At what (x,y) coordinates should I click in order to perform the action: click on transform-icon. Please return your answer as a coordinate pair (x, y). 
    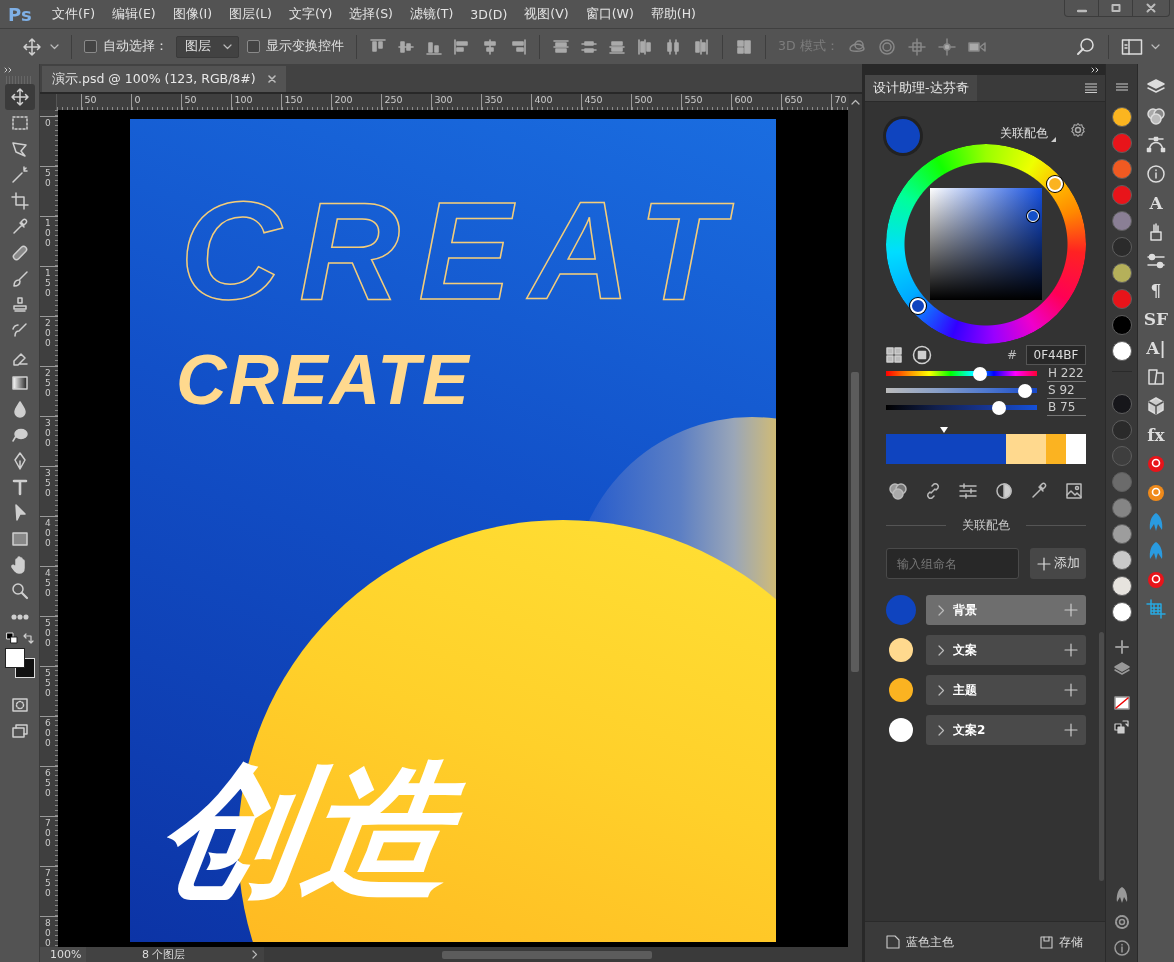
    Looking at the image, I should click on (1156, 377).